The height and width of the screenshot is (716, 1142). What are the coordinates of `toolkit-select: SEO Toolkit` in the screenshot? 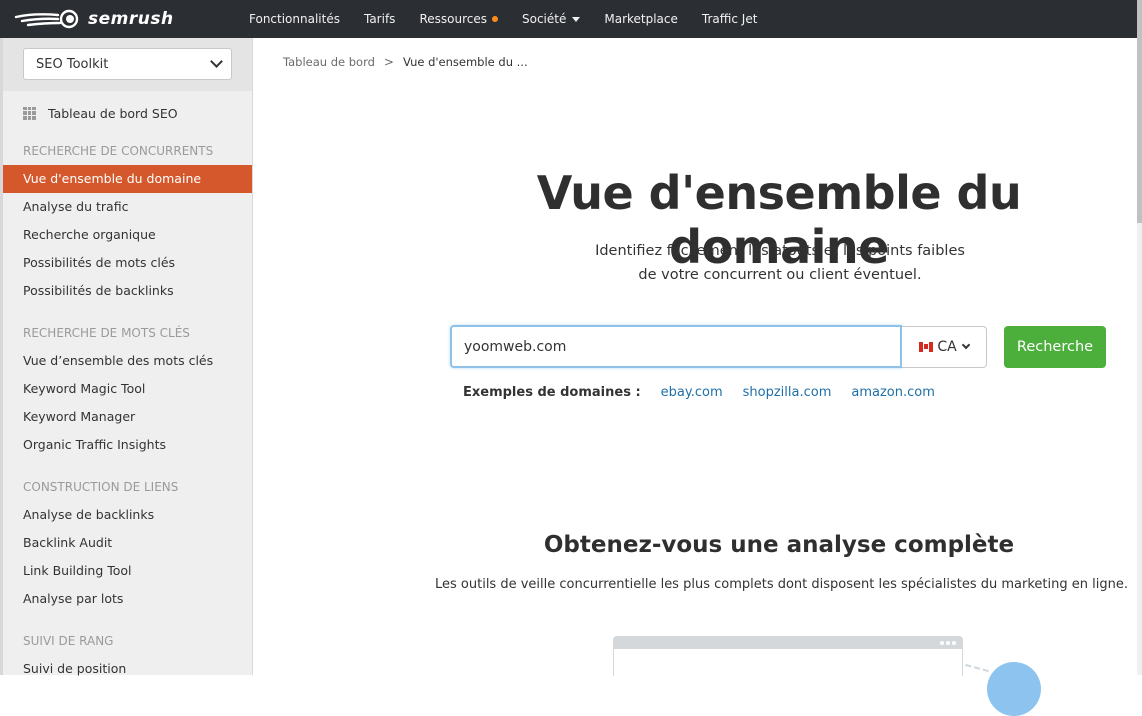 It's located at (127, 64).